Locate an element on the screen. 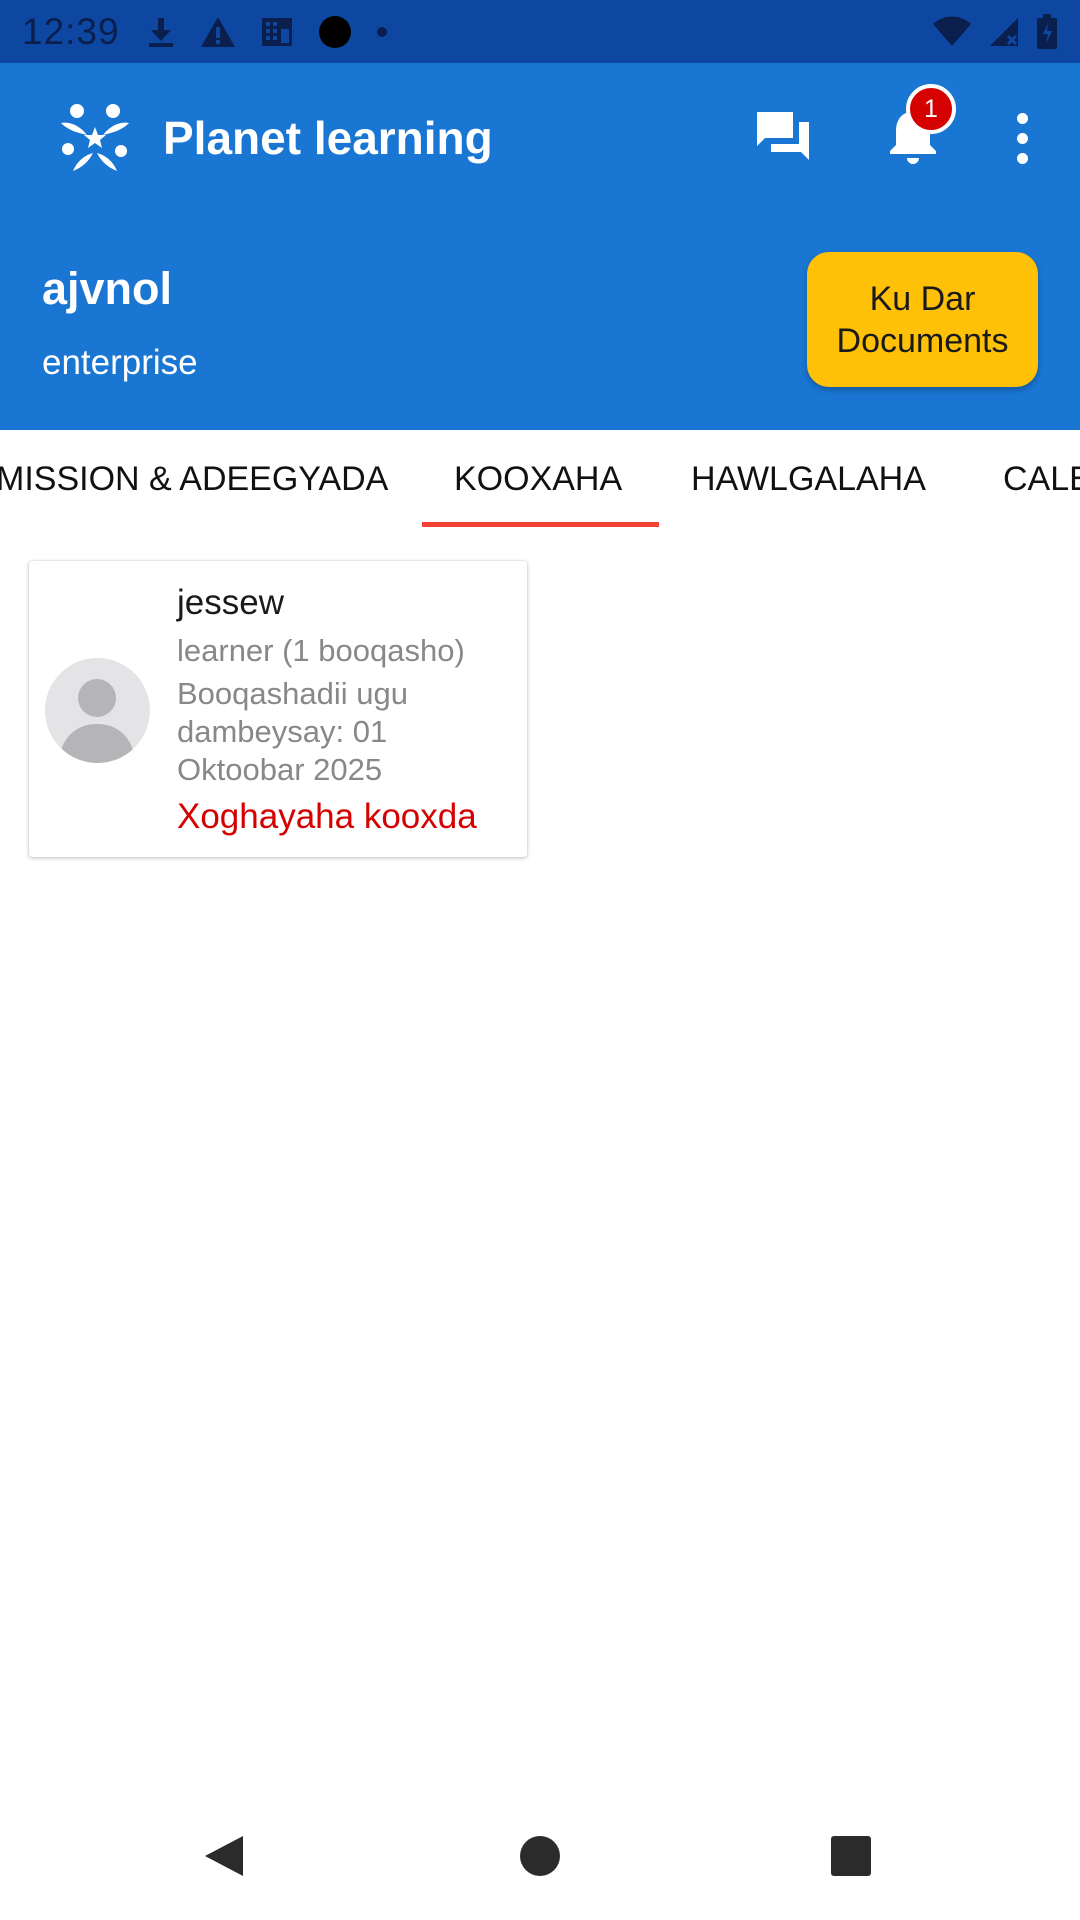 This screenshot has width=1080, height=1920. building-icon is located at coordinates (277, 32).